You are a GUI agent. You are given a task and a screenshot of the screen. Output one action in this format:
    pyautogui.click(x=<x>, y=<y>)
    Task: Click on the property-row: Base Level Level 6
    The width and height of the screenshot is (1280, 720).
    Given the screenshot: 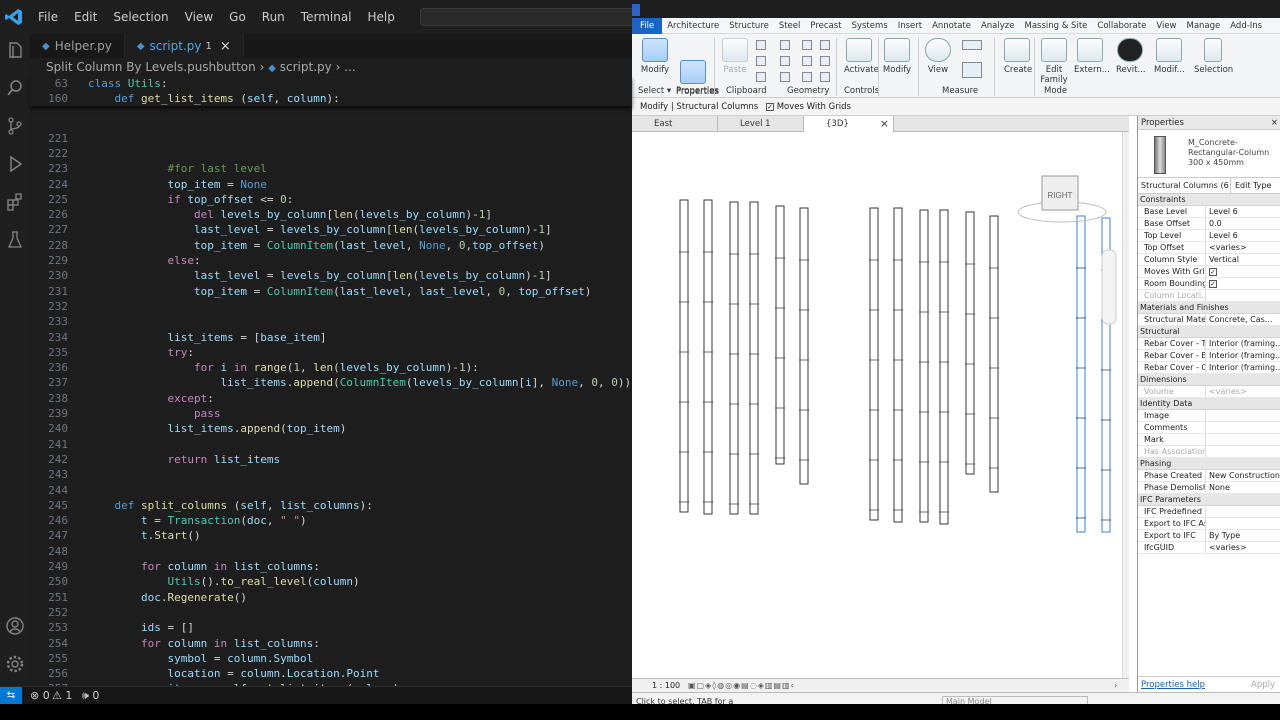 What is the action you would take?
    pyautogui.click(x=1209, y=212)
    